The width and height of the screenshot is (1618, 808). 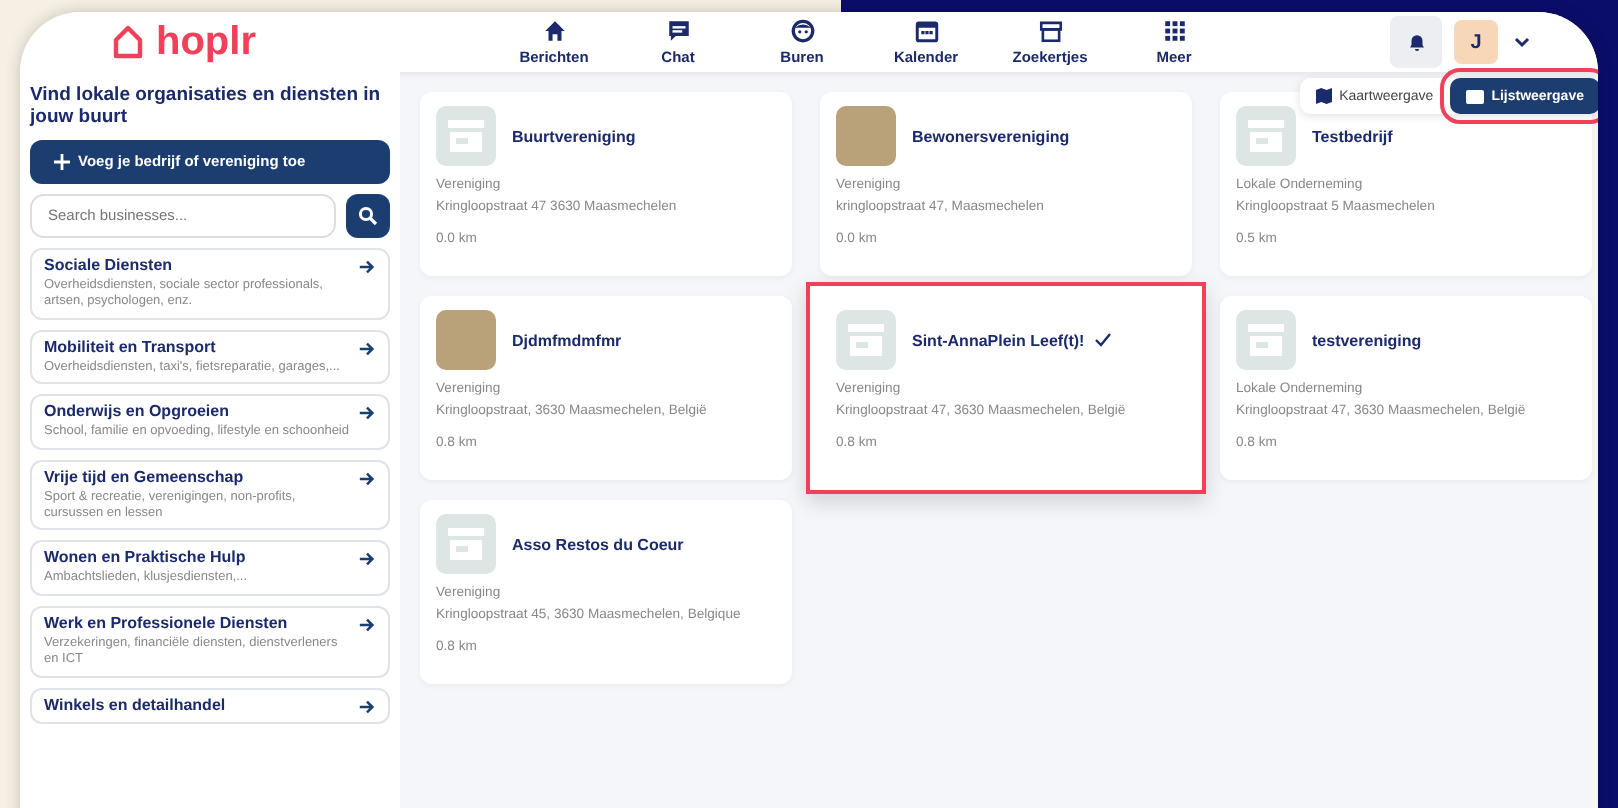 What do you see at coordinates (1476, 42) in the screenshot?
I see `avatar: J` at bounding box center [1476, 42].